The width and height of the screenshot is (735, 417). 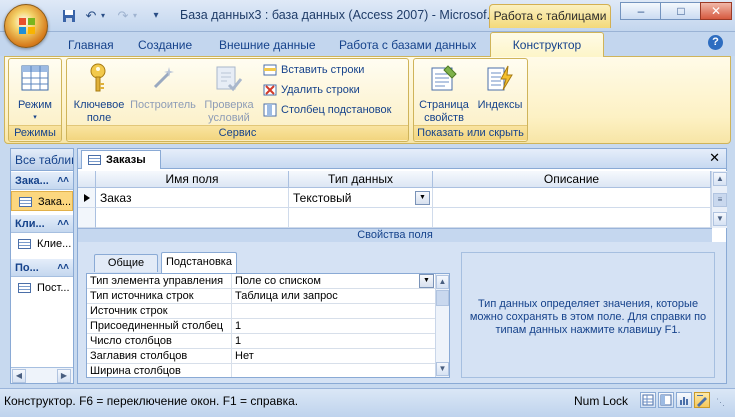 I want to click on properties-vertical-scrollbar: ▲ ▼, so click(x=442, y=325).